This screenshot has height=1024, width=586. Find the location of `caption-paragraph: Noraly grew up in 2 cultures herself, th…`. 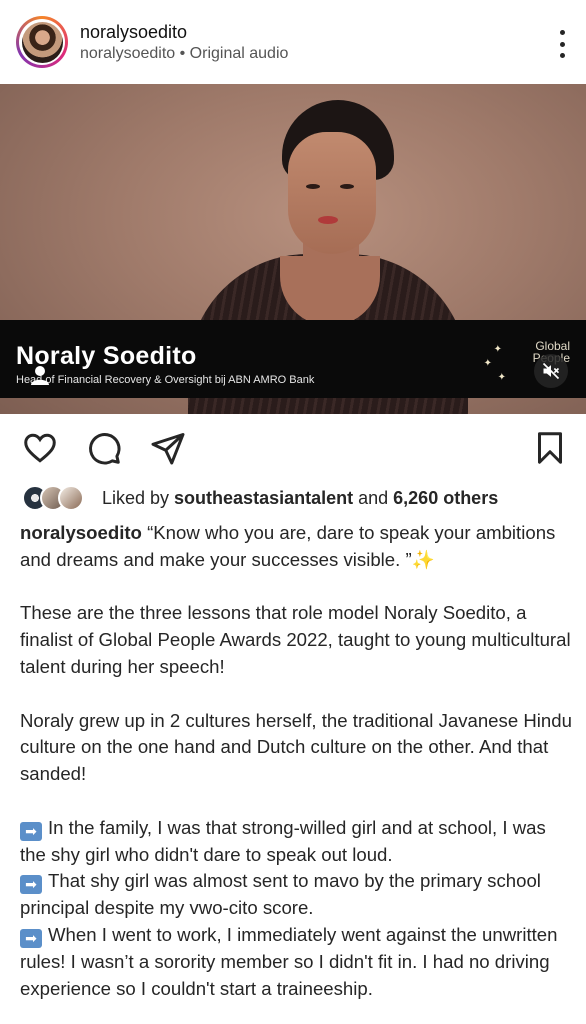

caption-paragraph: Noraly grew up in 2 cultures herself, th… is located at coordinates (296, 747).